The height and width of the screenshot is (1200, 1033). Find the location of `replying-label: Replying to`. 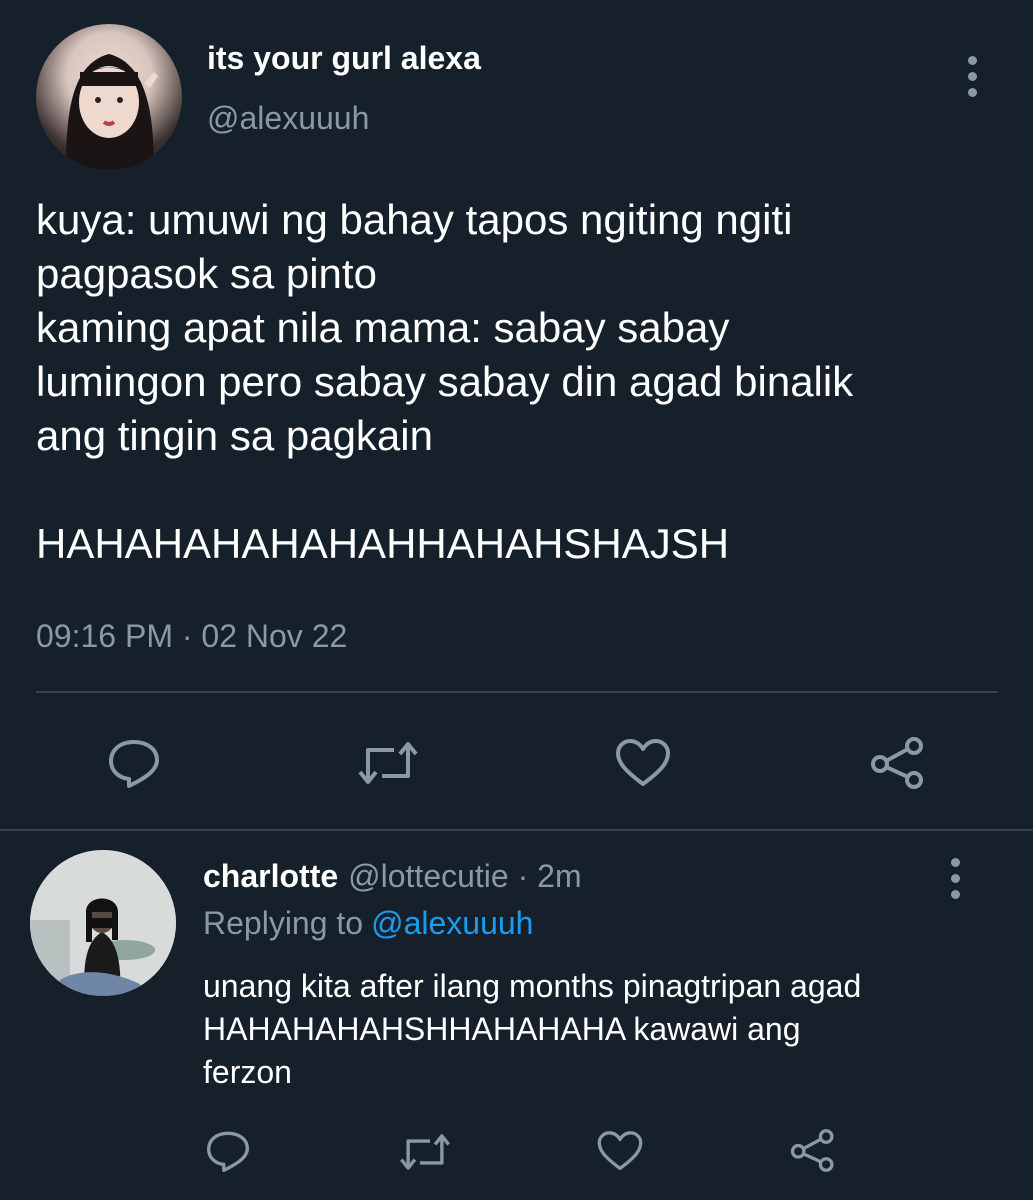

replying-label: Replying to is located at coordinates (283, 923).